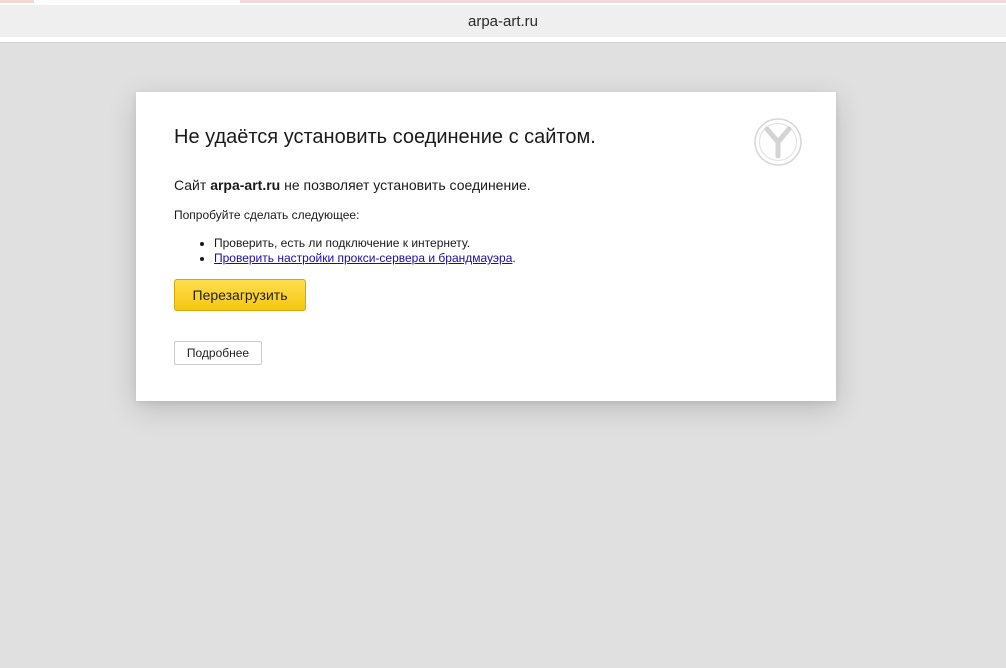  What do you see at coordinates (503, 40) in the screenshot?
I see `address-bar-divider` at bounding box center [503, 40].